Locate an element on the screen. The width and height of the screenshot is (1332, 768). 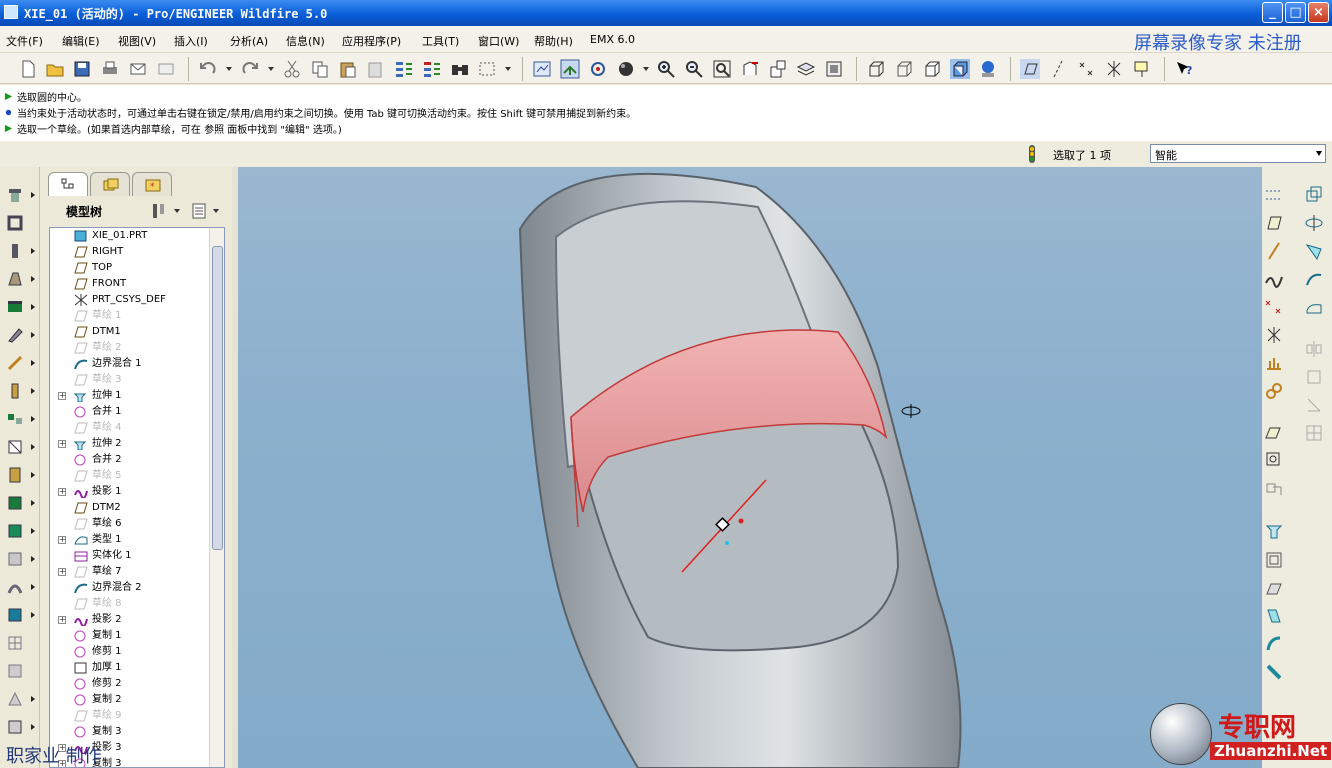
hidden-line-icon is located at coordinates (904, 69).